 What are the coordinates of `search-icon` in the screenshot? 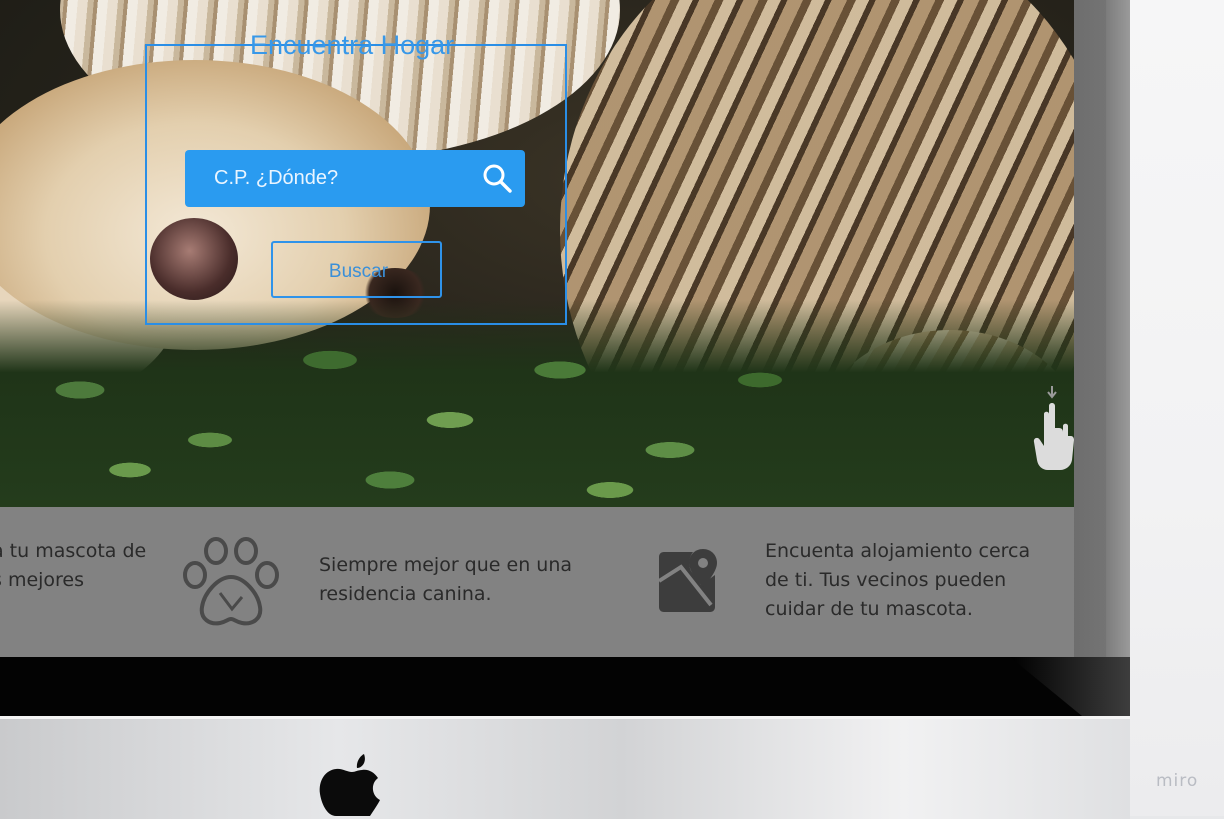 It's located at (497, 178).